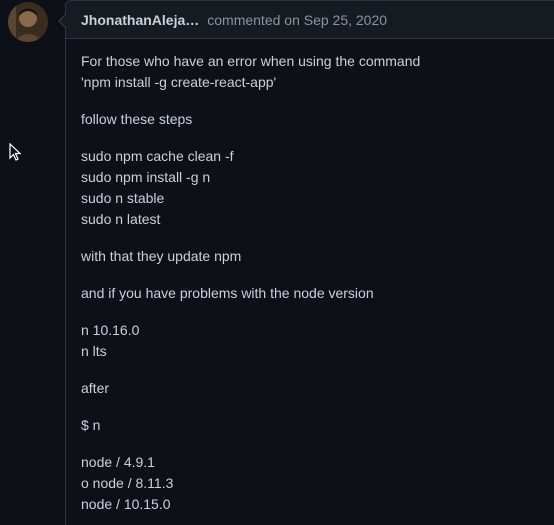 The height and width of the screenshot is (525, 554). Describe the element at coordinates (110, 330) in the screenshot. I see `comment-text-line: n 10.16.0` at that location.